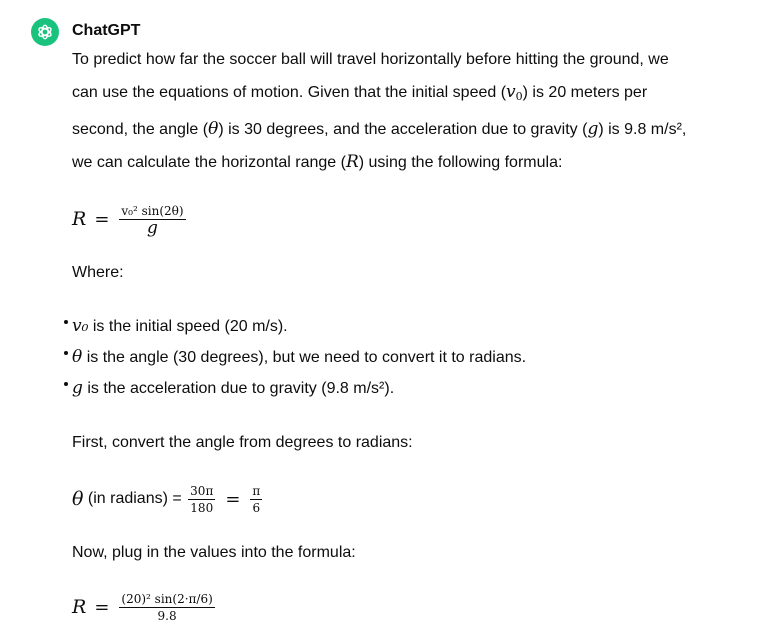 The height and width of the screenshot is (635, 783). What do you see at coordinates (642, 129) in the screenshot?
I see `intro-text-6: ) is 9.8 m/s²,` at bounding box center [642, 129].